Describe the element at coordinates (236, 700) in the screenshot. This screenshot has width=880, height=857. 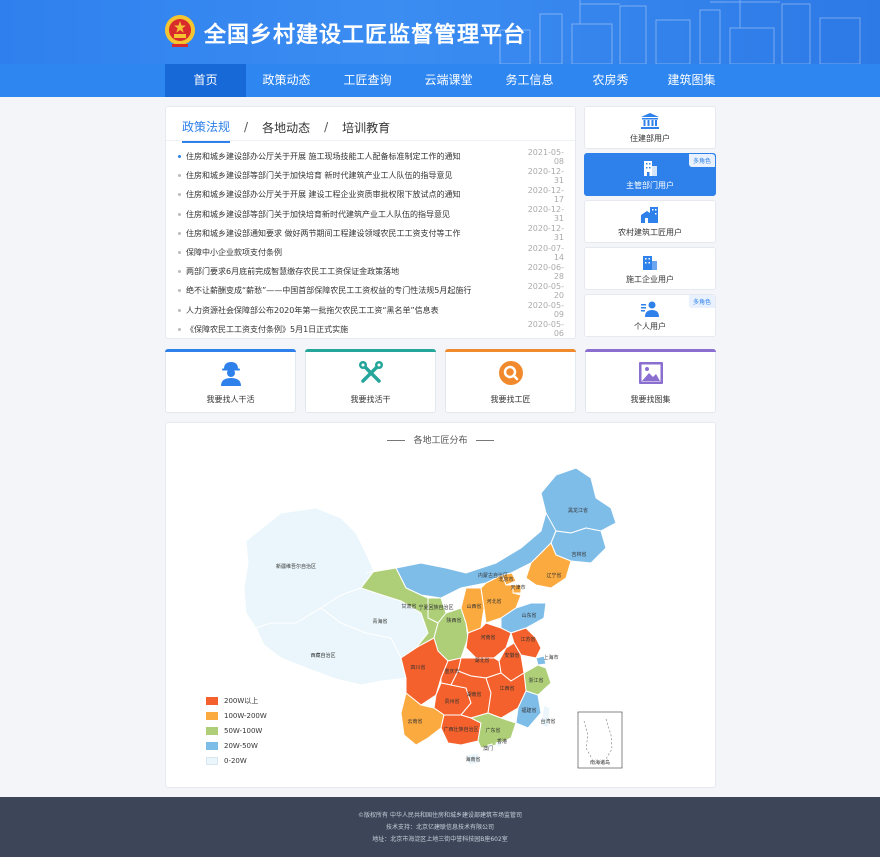
I see `legend-item: 200W以上` at that location.